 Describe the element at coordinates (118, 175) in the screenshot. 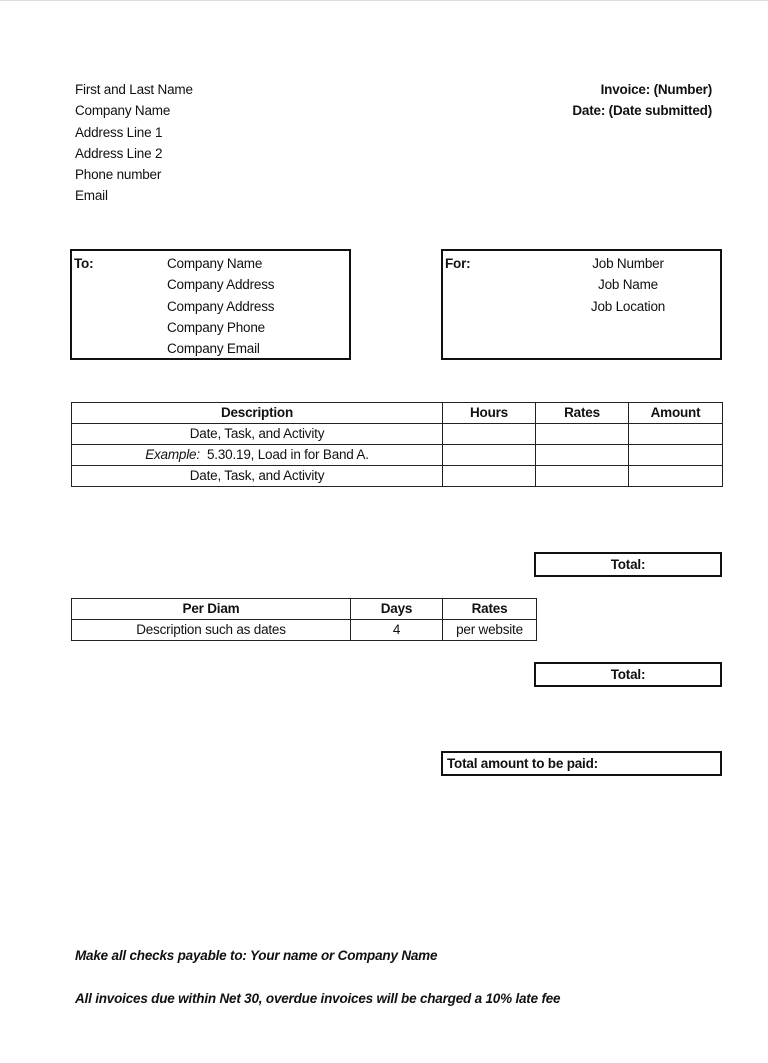

I see `sender-phone: Phone number` at that location.